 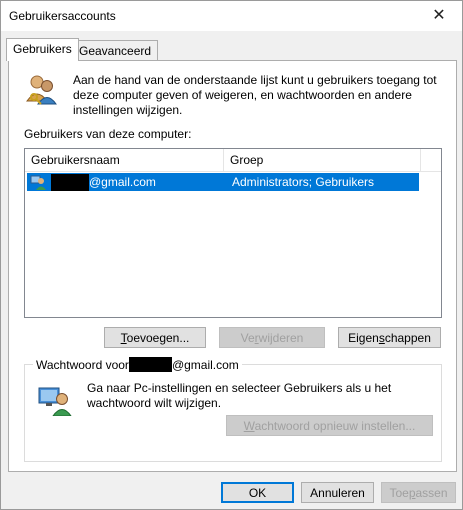 I want to click on redacted-legend-username, so click(x=150, y=364).